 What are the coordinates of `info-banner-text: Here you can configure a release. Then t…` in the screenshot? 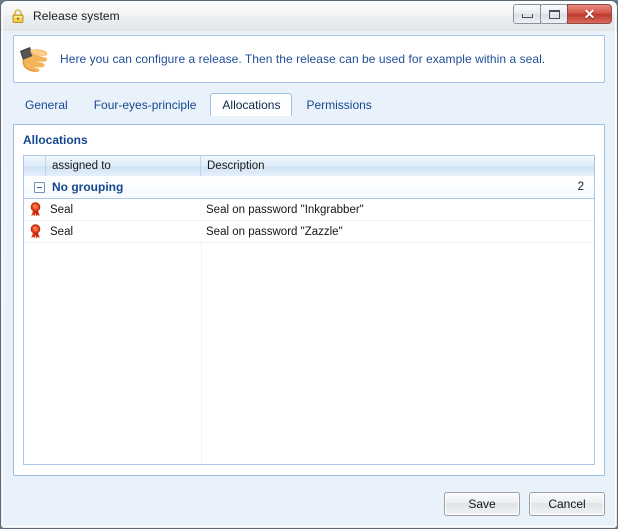 It's located at (303, 59).